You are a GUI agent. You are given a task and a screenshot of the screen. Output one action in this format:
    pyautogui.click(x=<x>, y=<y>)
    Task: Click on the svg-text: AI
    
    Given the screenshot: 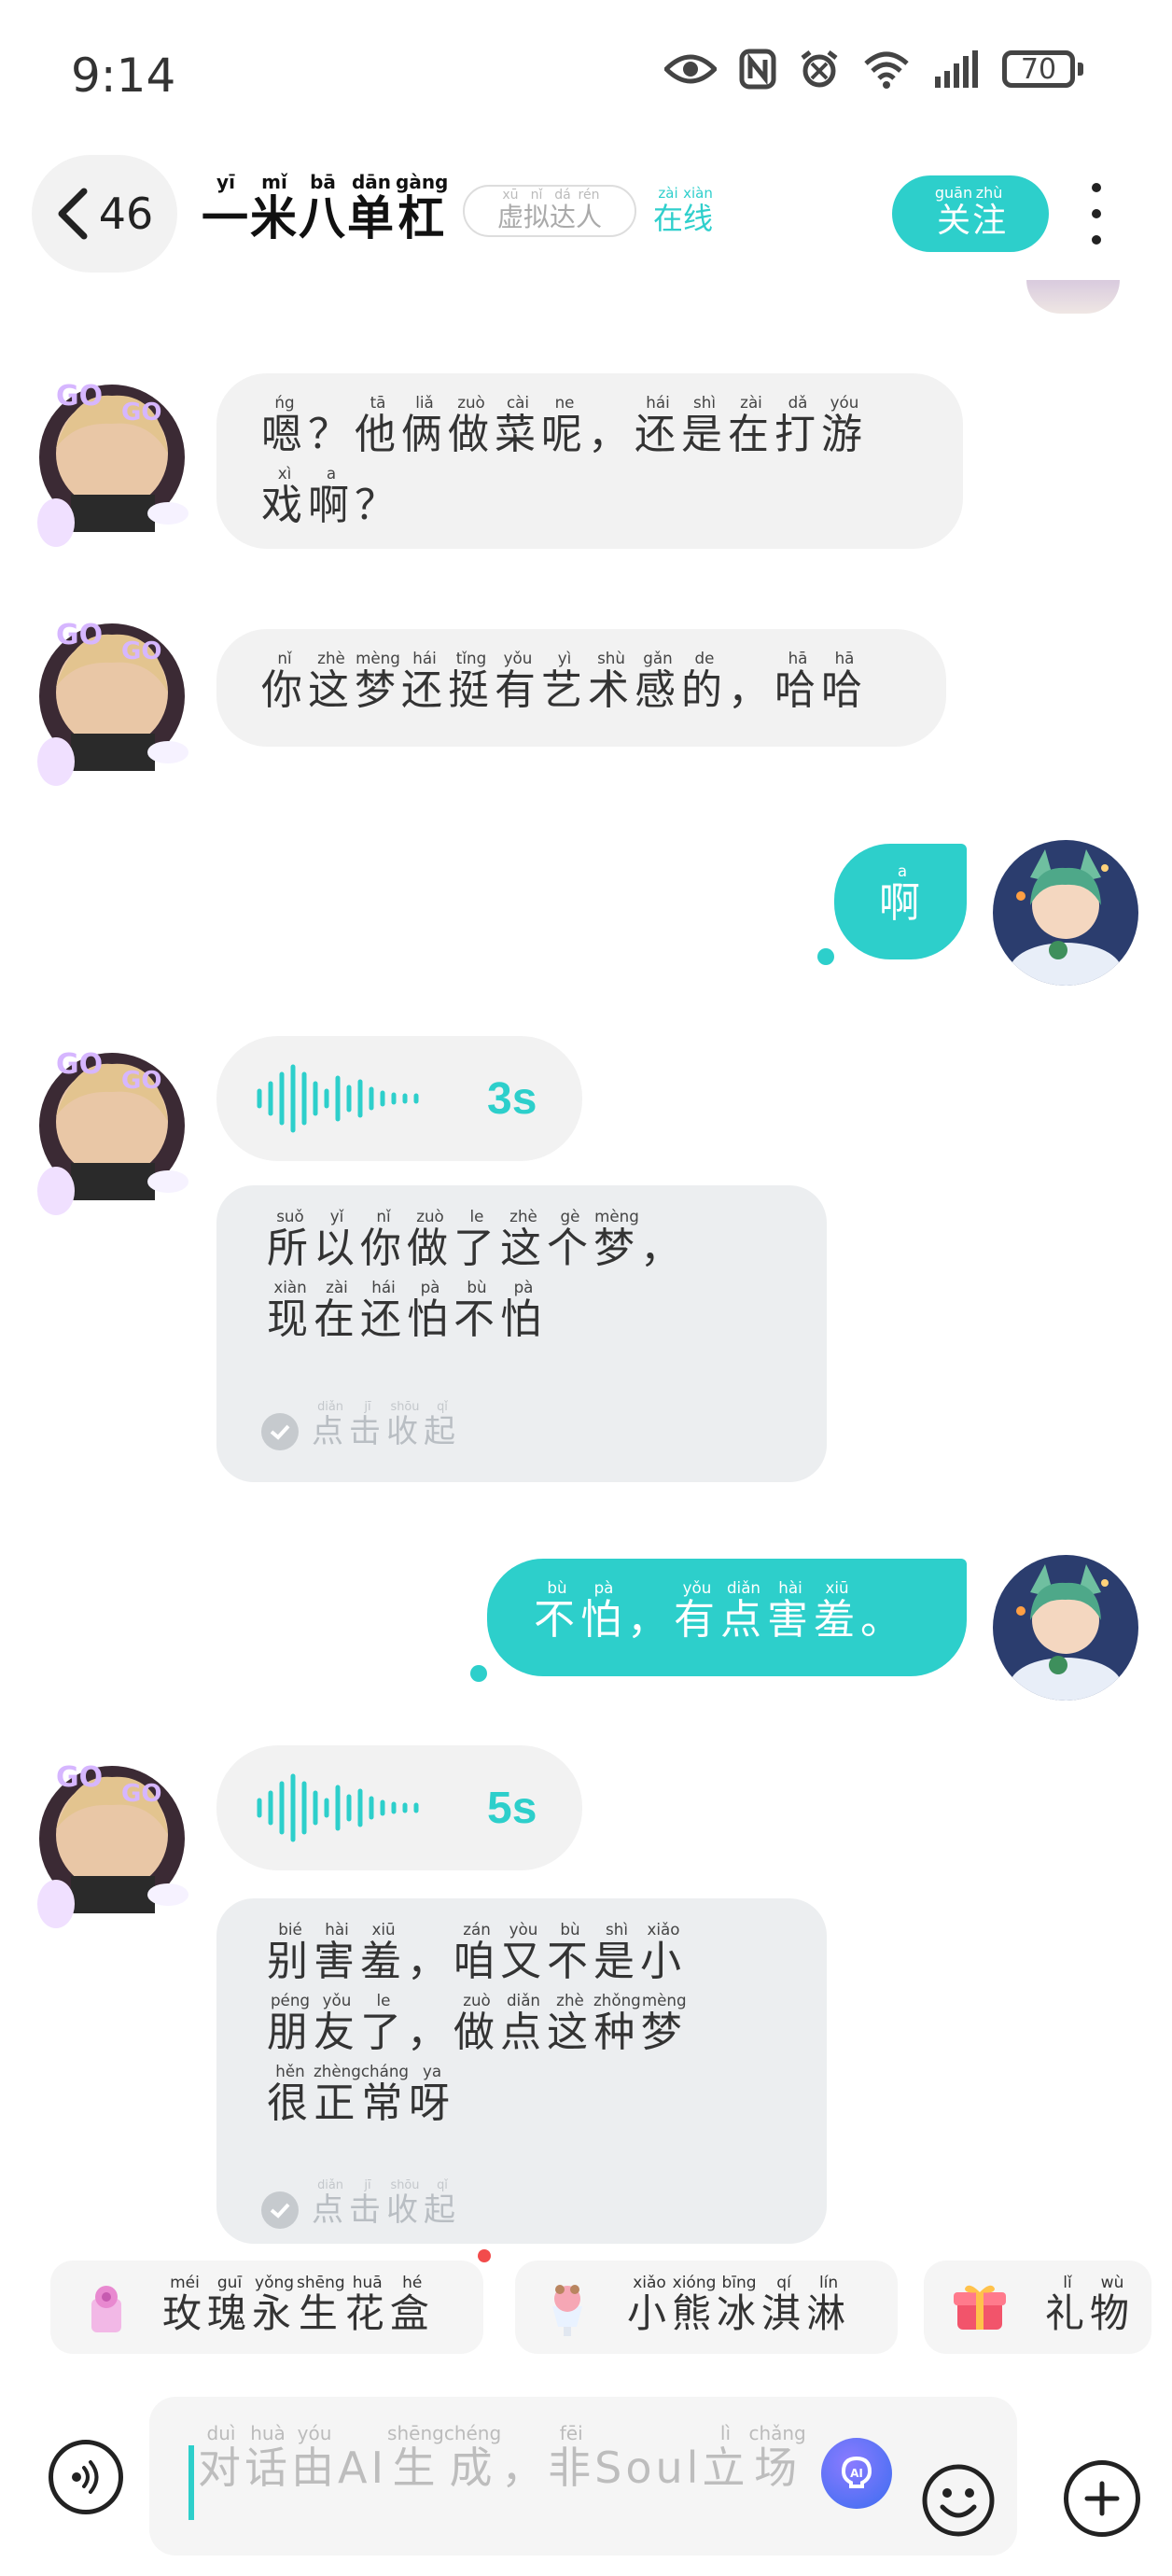 What is the action you would take?
    pyautogui.click(x=856, y=2473)
    